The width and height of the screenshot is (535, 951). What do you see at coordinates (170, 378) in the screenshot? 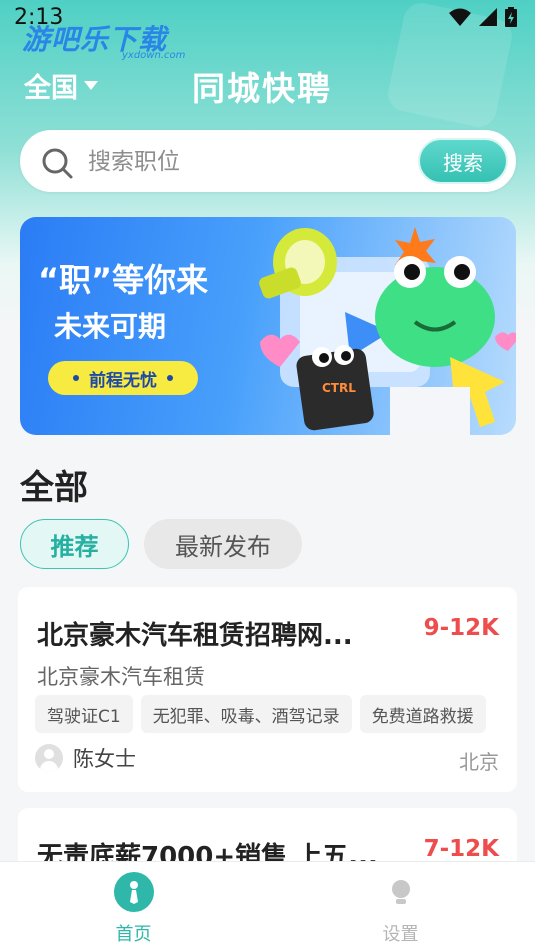
I see `pill-dot-right` at bounding box center [170, 378].